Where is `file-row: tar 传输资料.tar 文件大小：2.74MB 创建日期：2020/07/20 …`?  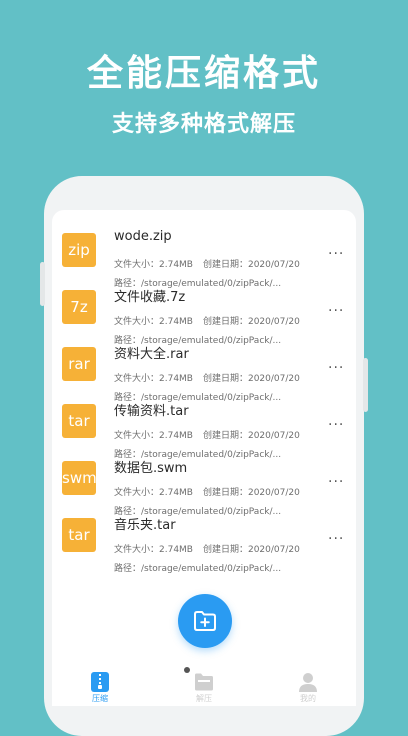 file-row: tar 传输资料.tar 文件大小：2.74MB 创建日期：2020/07/20 … is located at coordinates (204, 430).